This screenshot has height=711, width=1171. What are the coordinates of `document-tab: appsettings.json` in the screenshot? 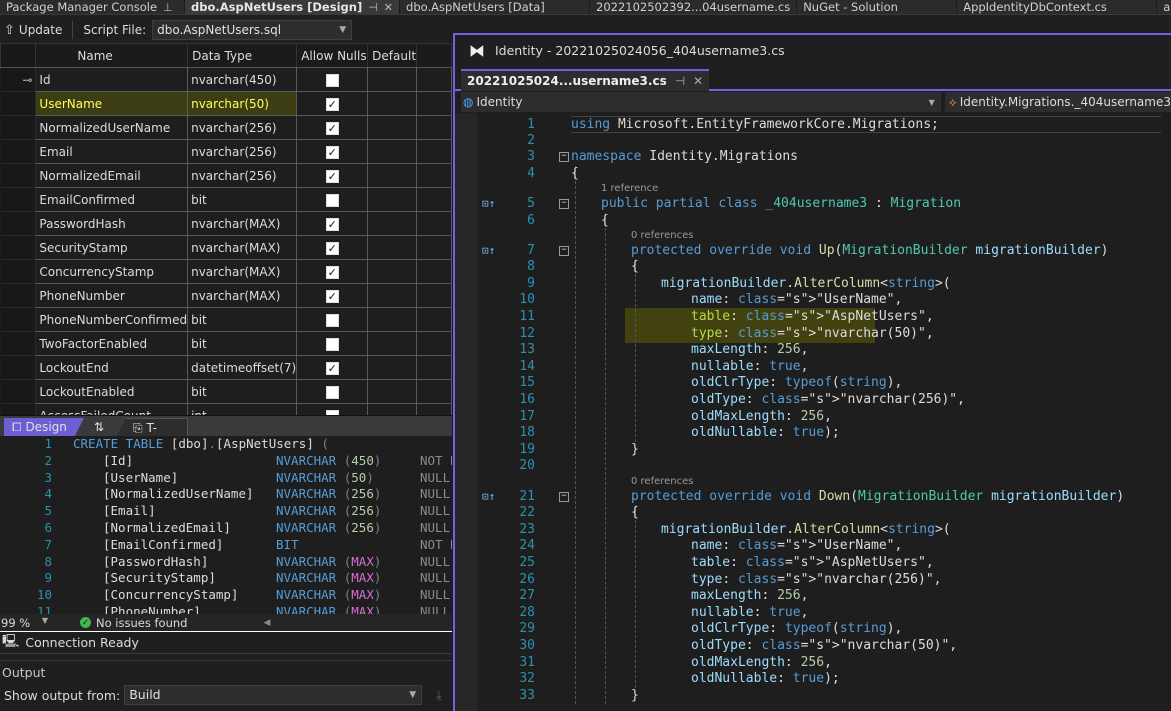 It's located at (1164, 7).